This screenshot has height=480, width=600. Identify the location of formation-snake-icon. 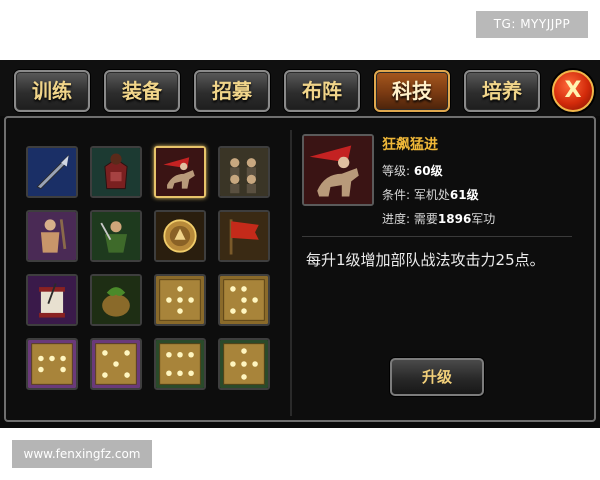
(244, 300).